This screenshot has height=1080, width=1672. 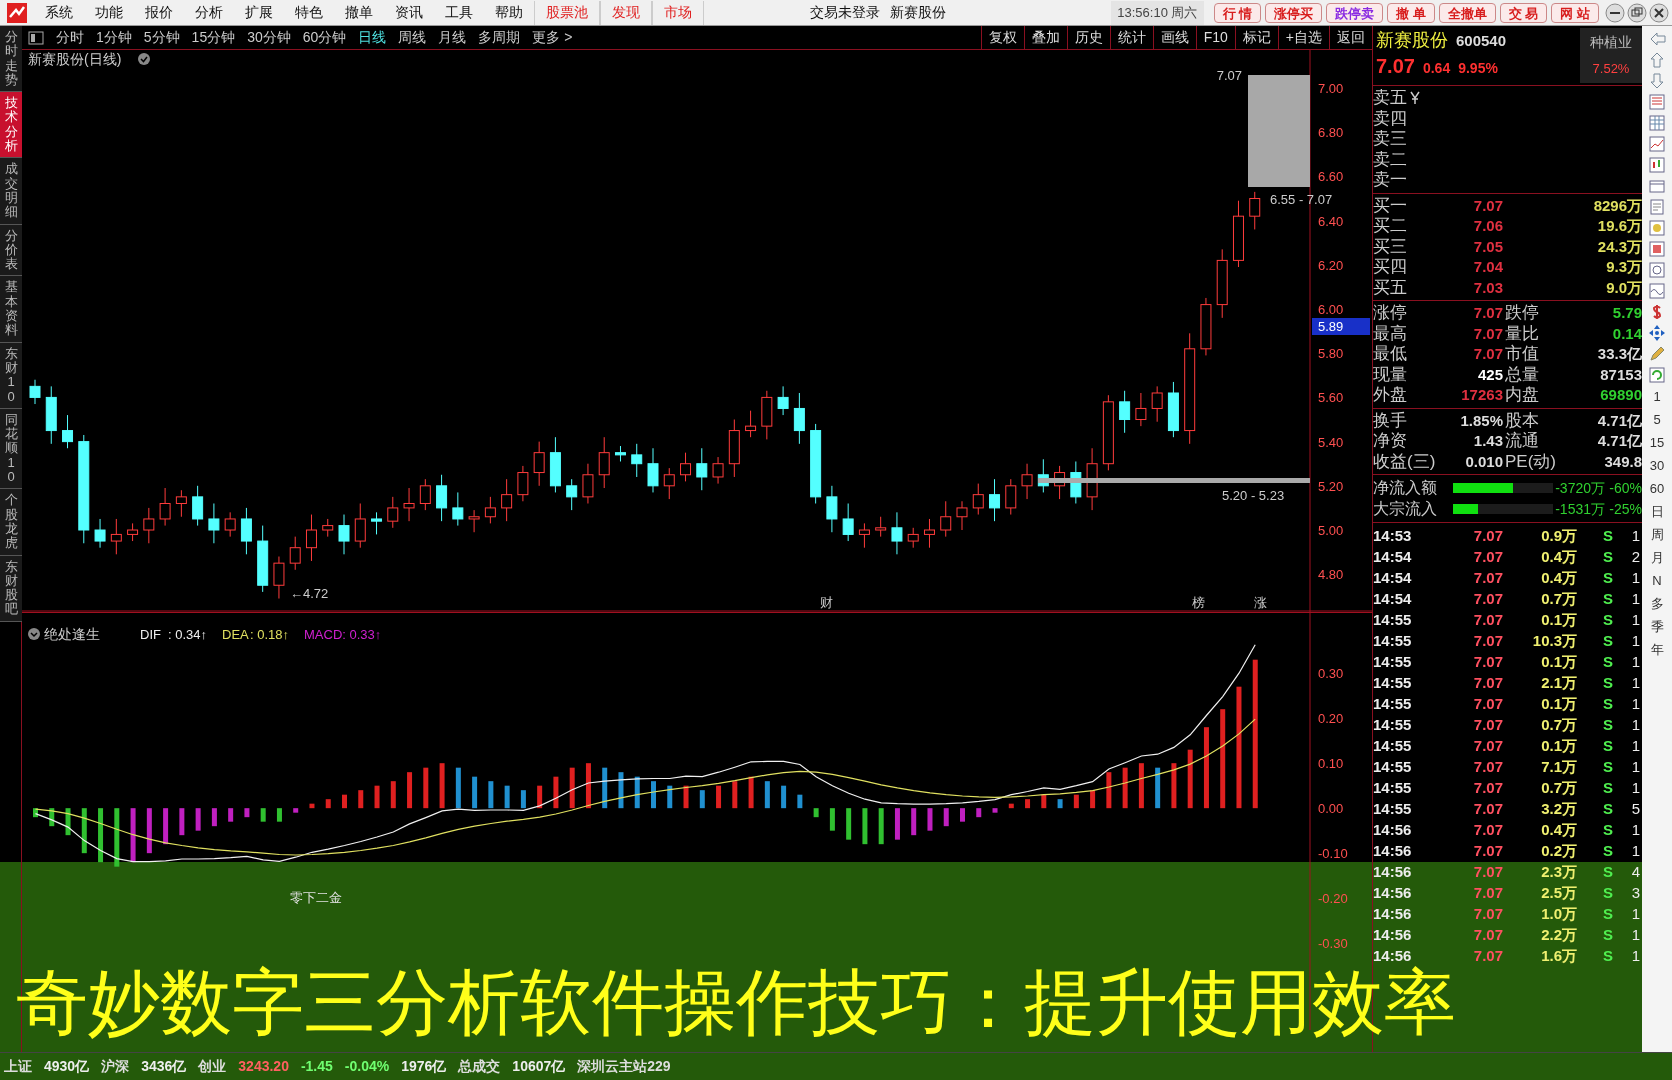 What do you see at coordinates (1657, 535) in the screenshot?
I see `period-button: 周` at bounding box center [1657, 535].